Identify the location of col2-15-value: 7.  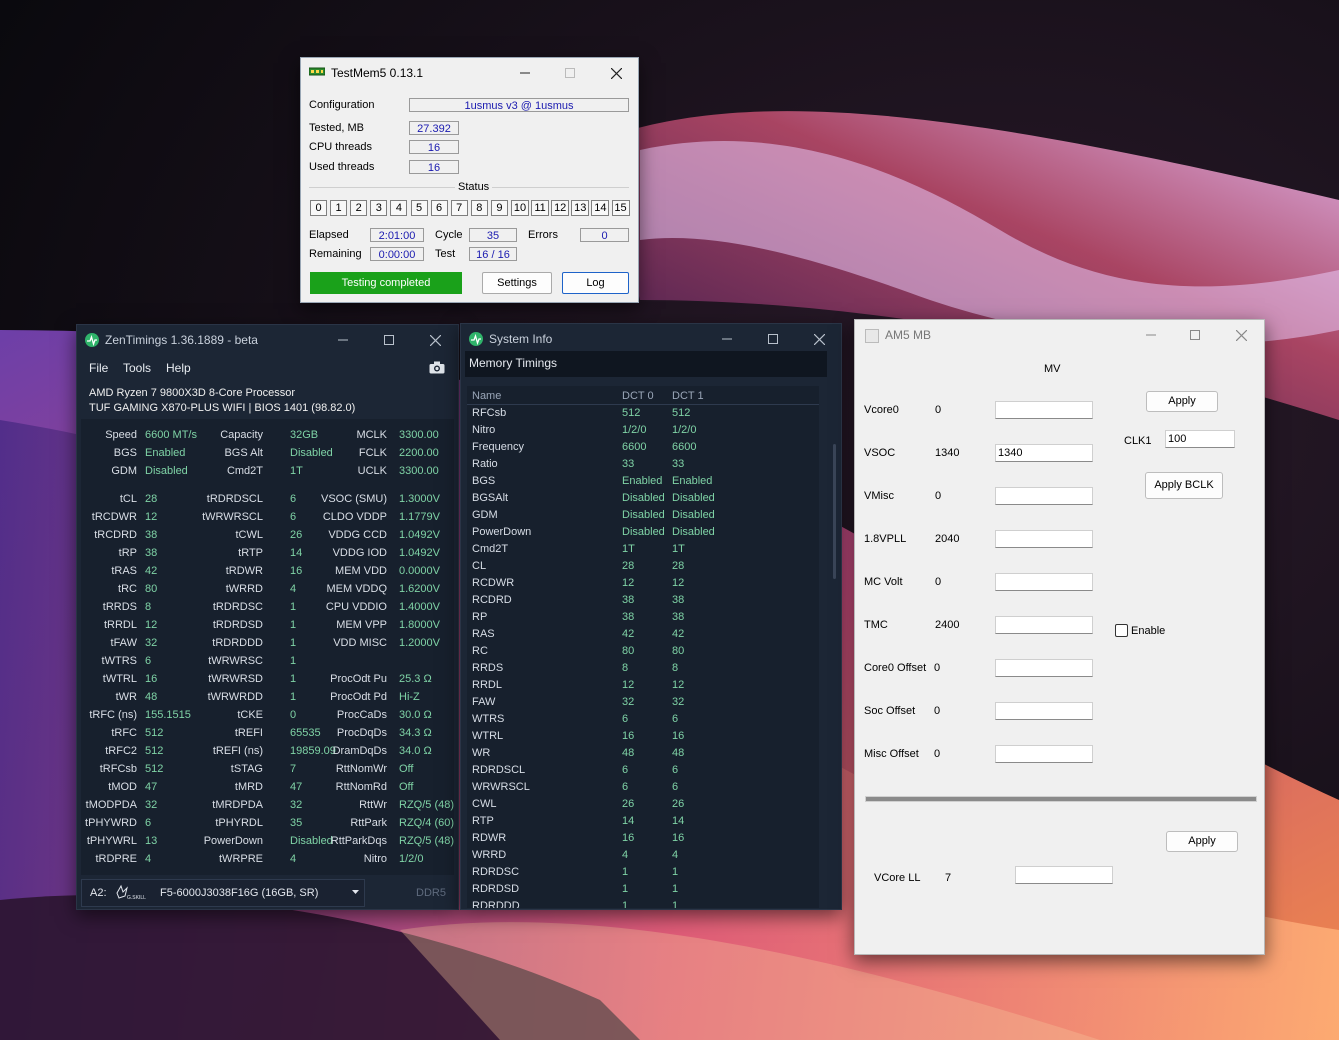
(293, 769).